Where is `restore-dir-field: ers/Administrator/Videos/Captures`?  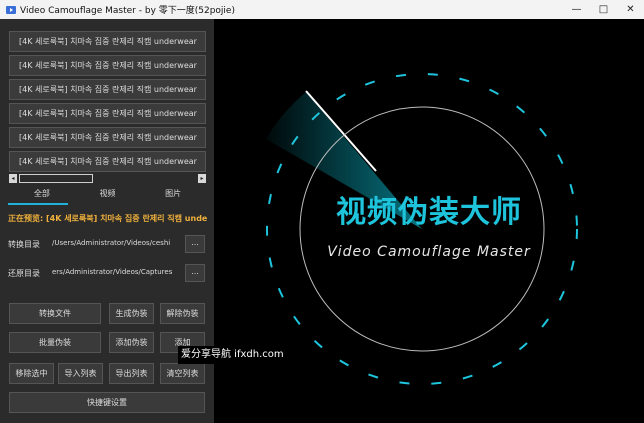
restore-dir-field: ers/Administrator/Videos/Captures is located at coordinates (115, 272).